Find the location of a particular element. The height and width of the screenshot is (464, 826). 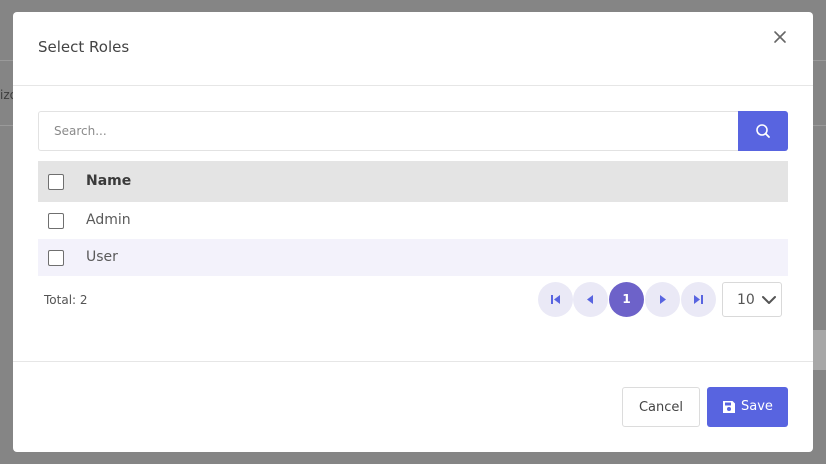

last-page-button is located at coordinates (698, 299).